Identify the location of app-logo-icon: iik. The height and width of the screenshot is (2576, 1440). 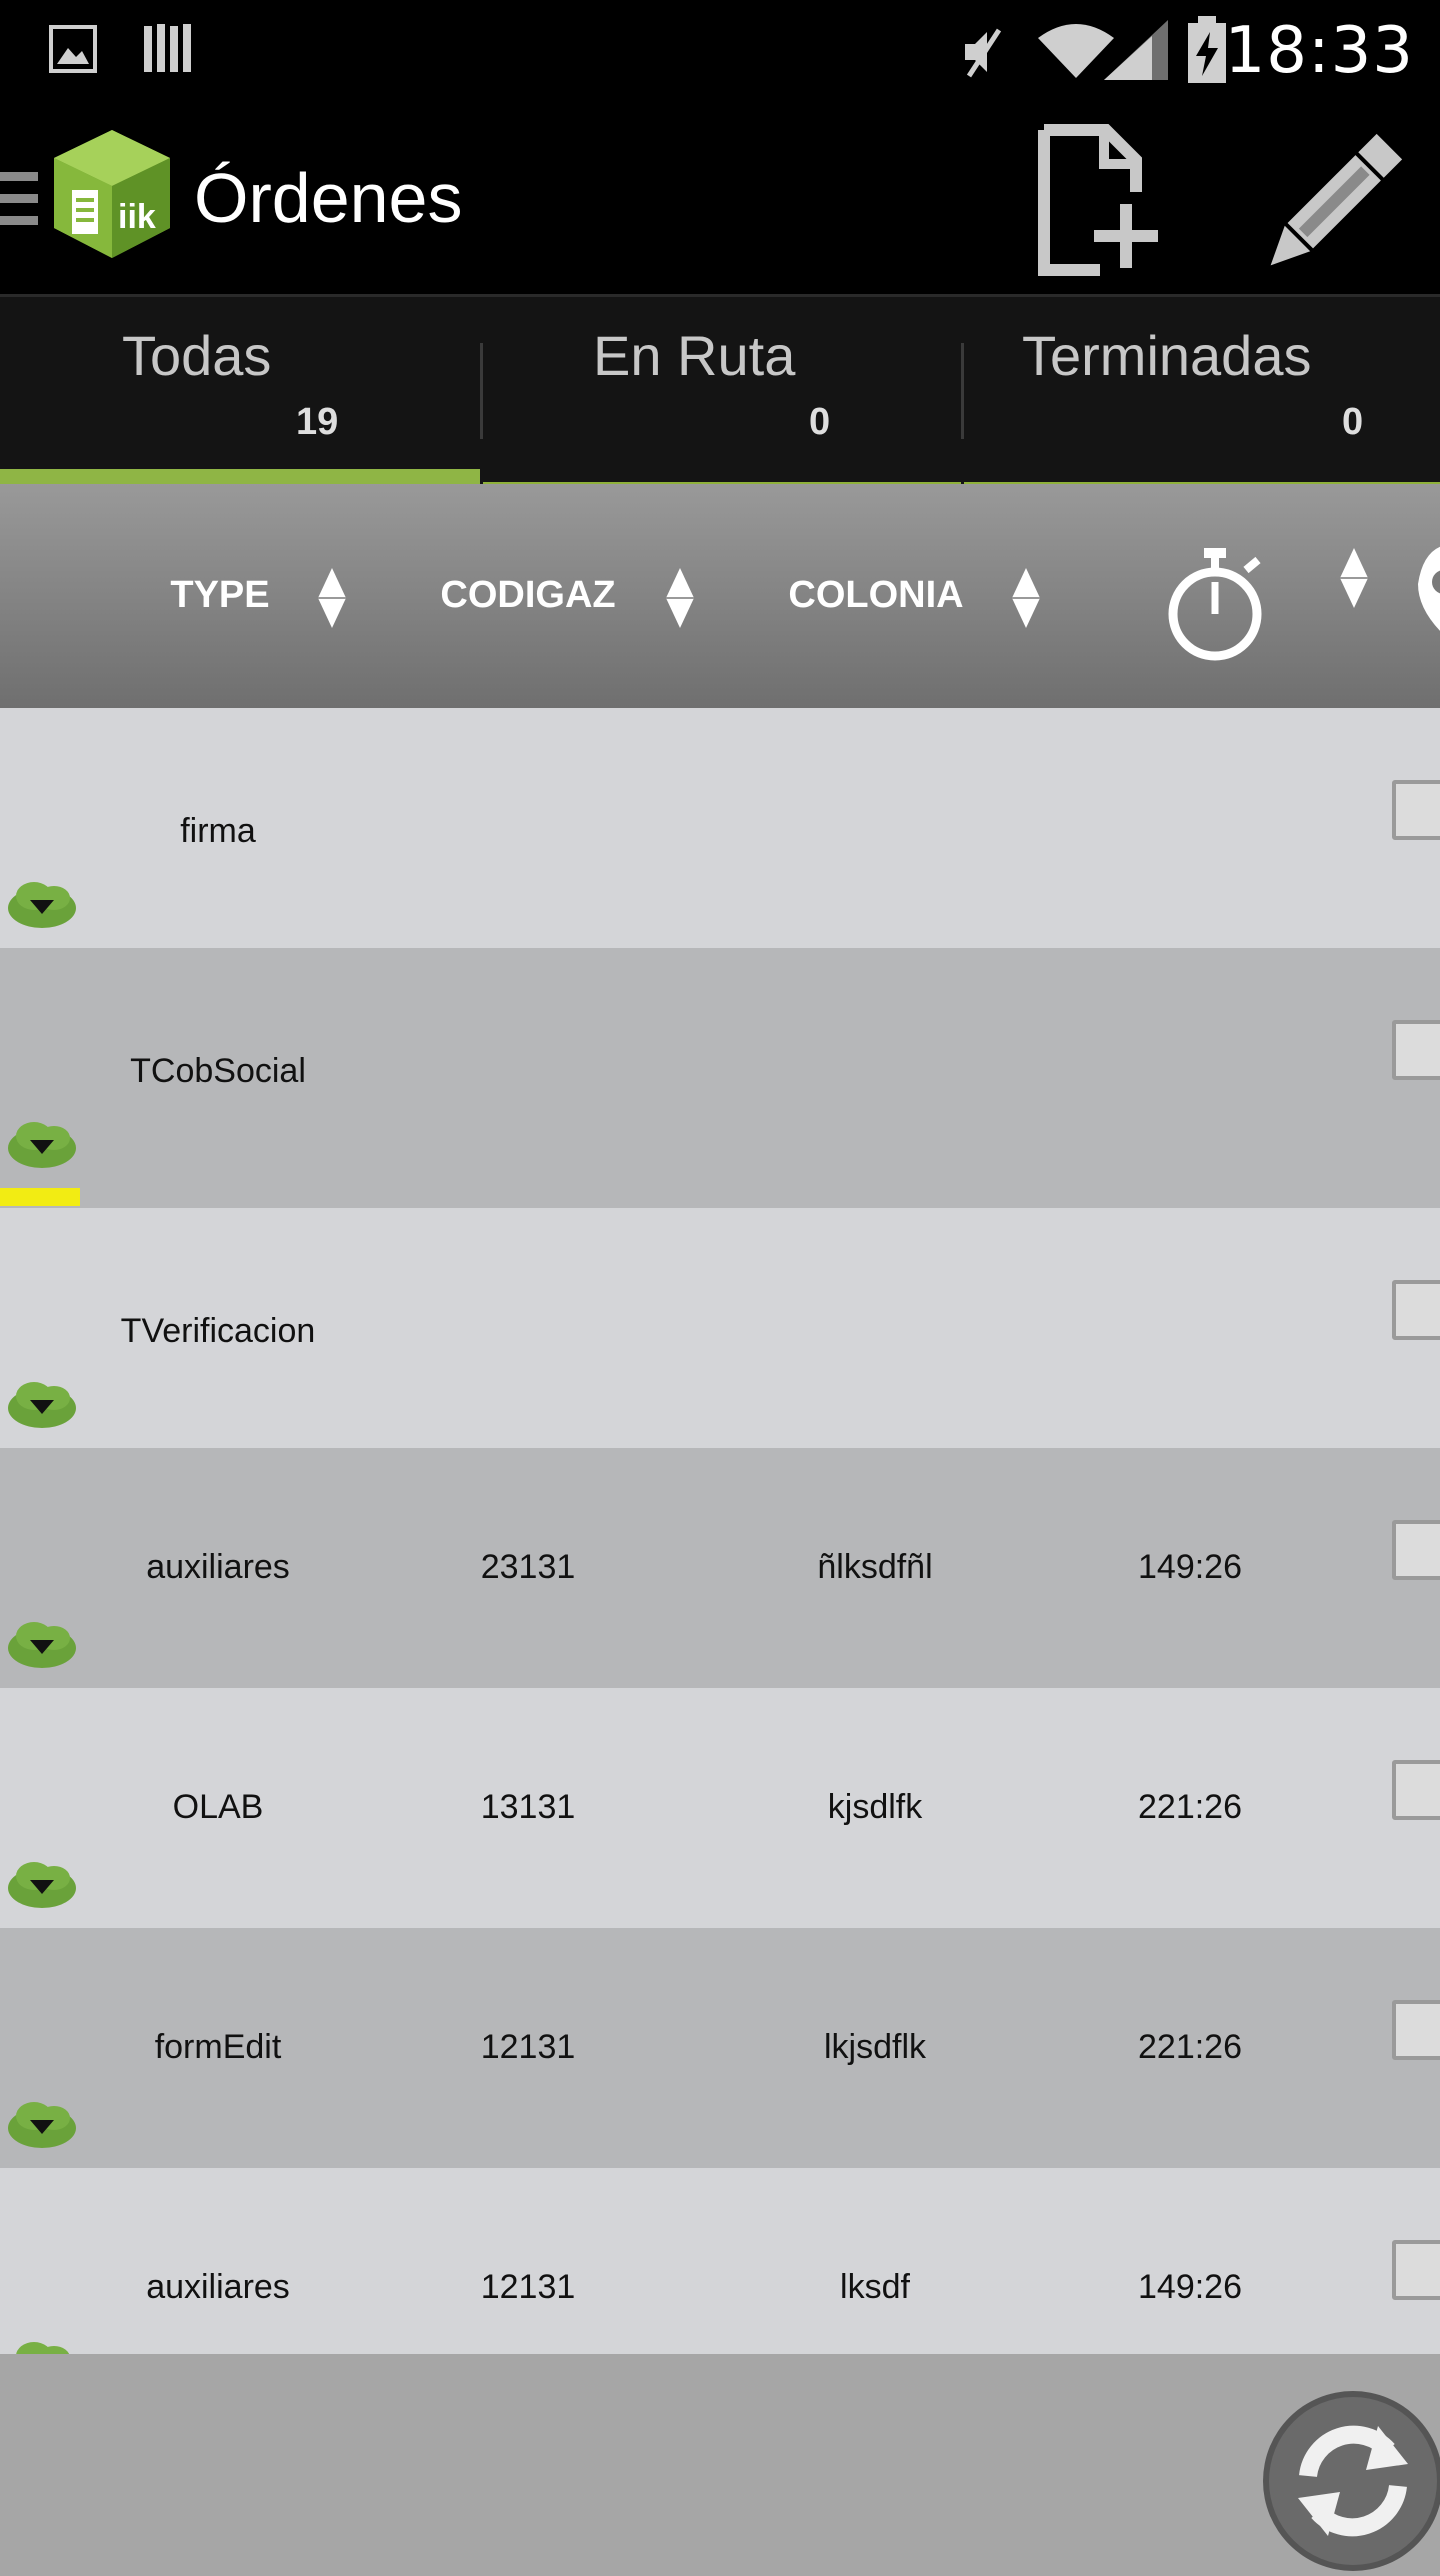
(112, 194).